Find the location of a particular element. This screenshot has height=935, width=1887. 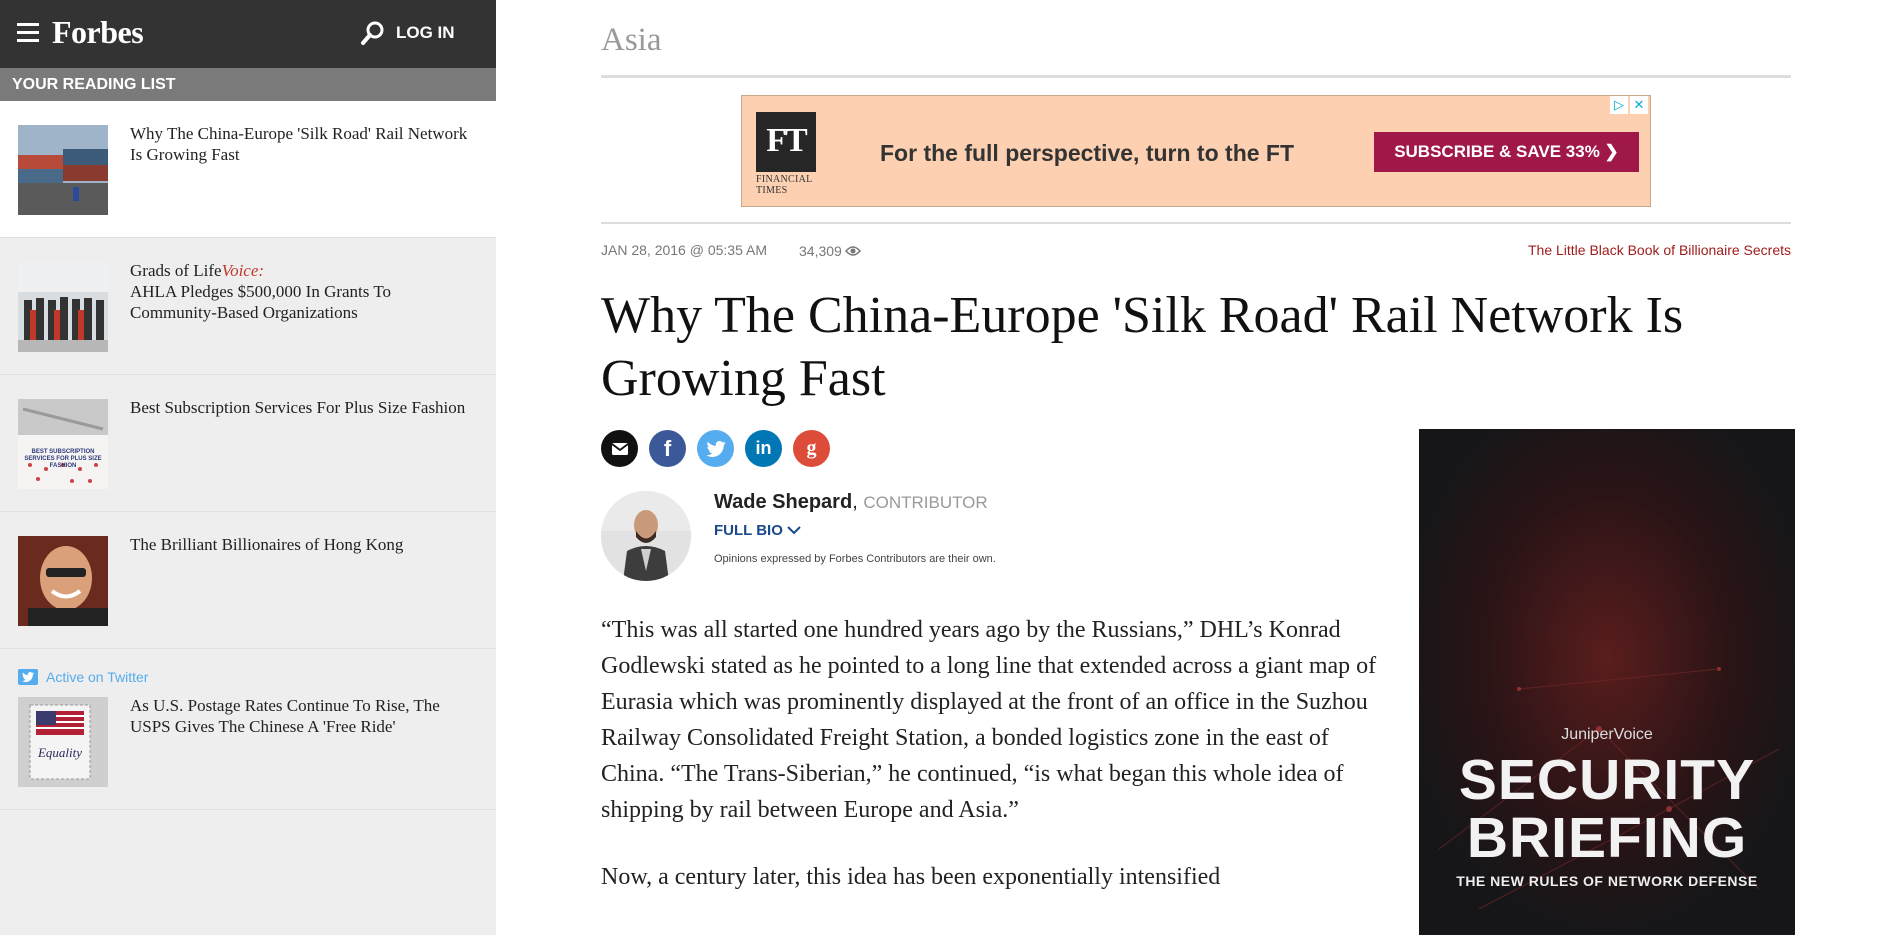

view-count-value: 34,309 is located at coordinates (820, 251).